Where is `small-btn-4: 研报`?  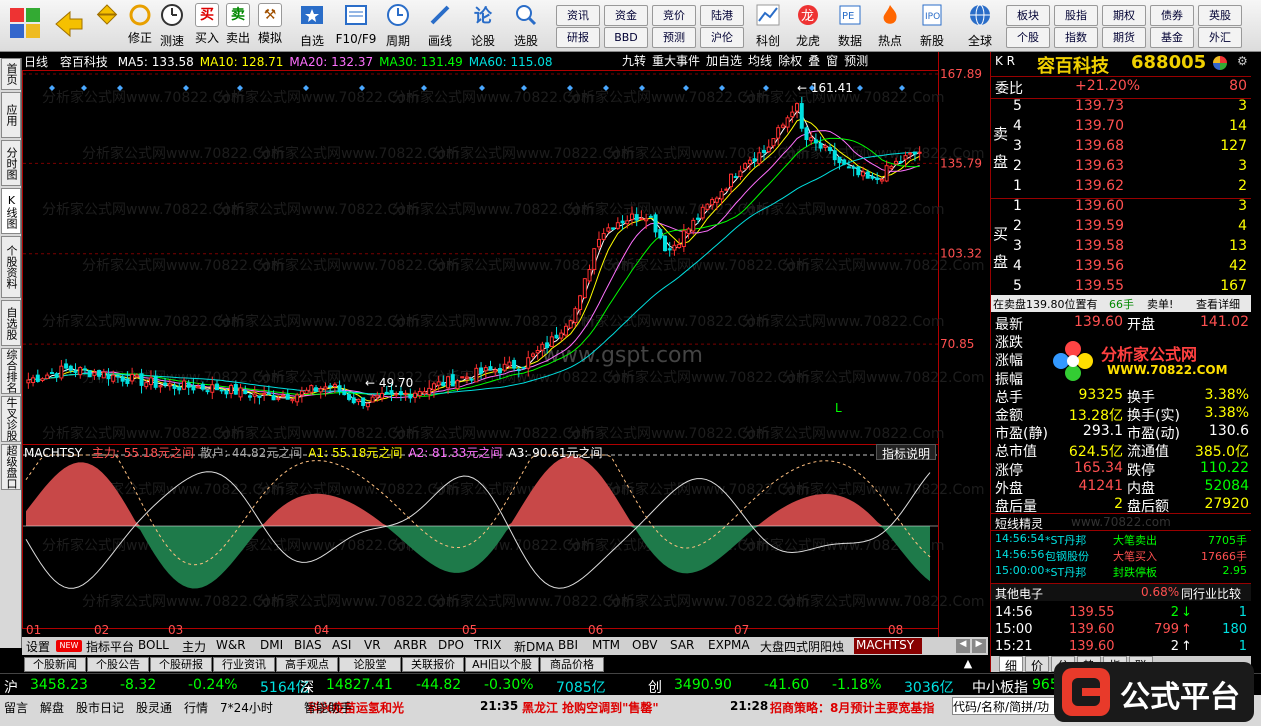
small-btn-4: 研报 is located at coordinates (578, 37).